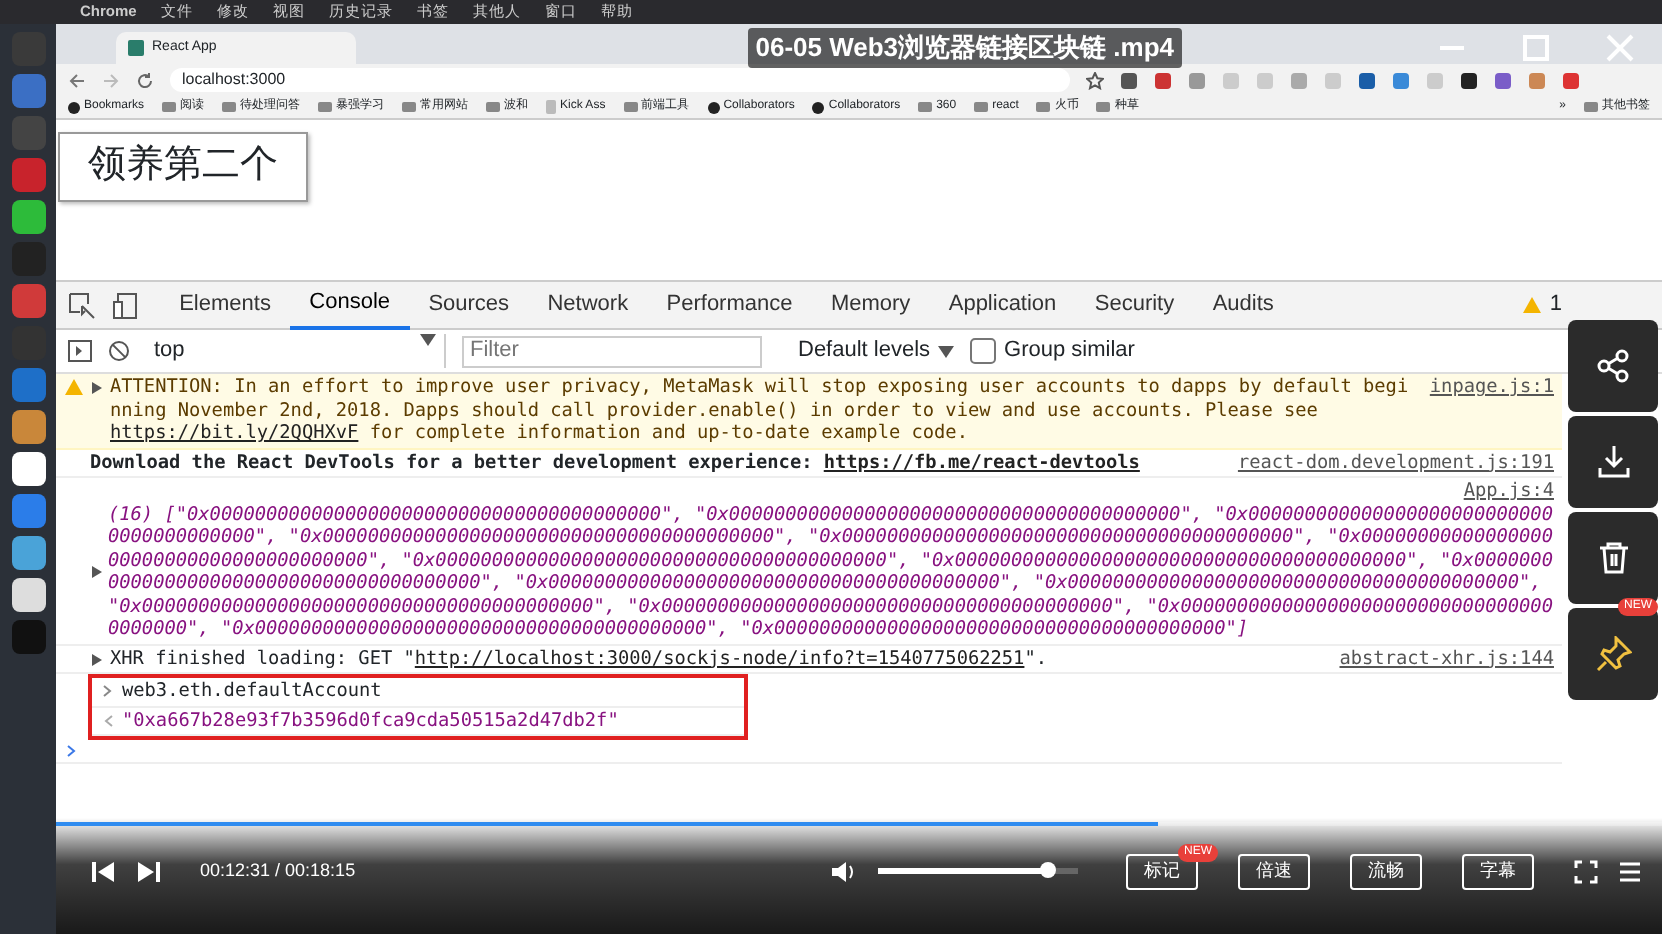  Describe the element at coordinates (964, 47) in the screenshot. I see `video-title: 06-05 Web3浏览器链接区块链 .mp4` at that location.